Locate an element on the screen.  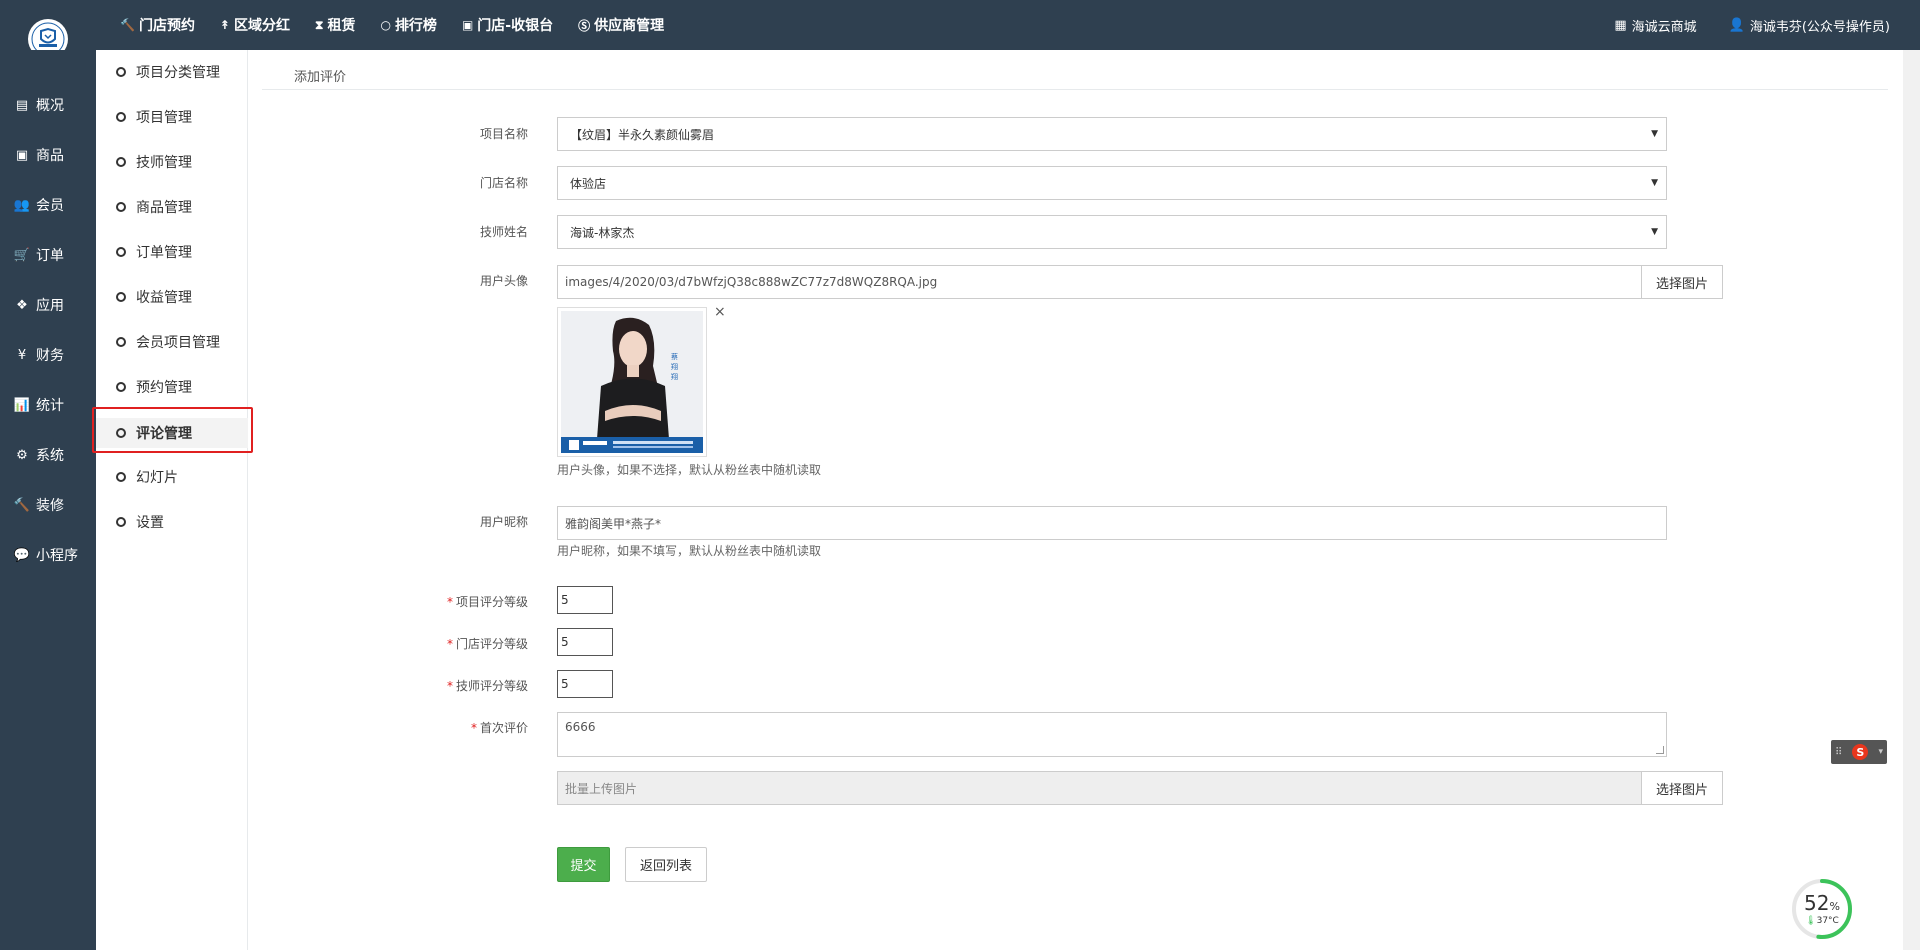
skype-icon: Ⓢ is located at coordinates (584, 25).